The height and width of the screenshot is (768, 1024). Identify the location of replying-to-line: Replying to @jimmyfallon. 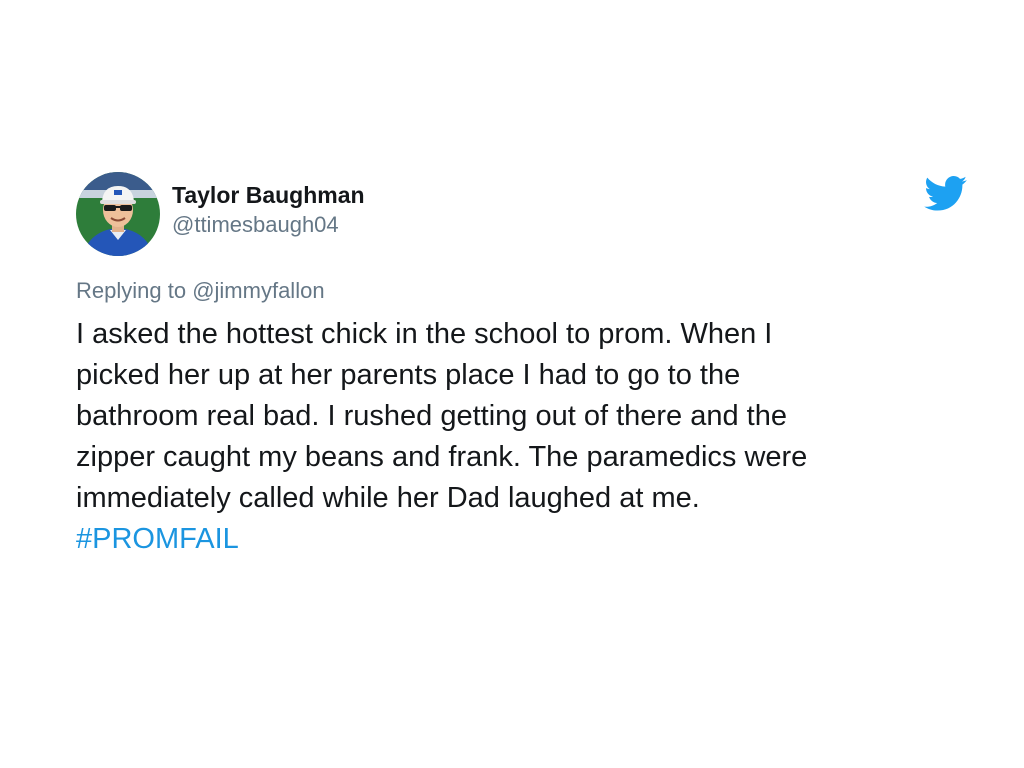
(200, 291).